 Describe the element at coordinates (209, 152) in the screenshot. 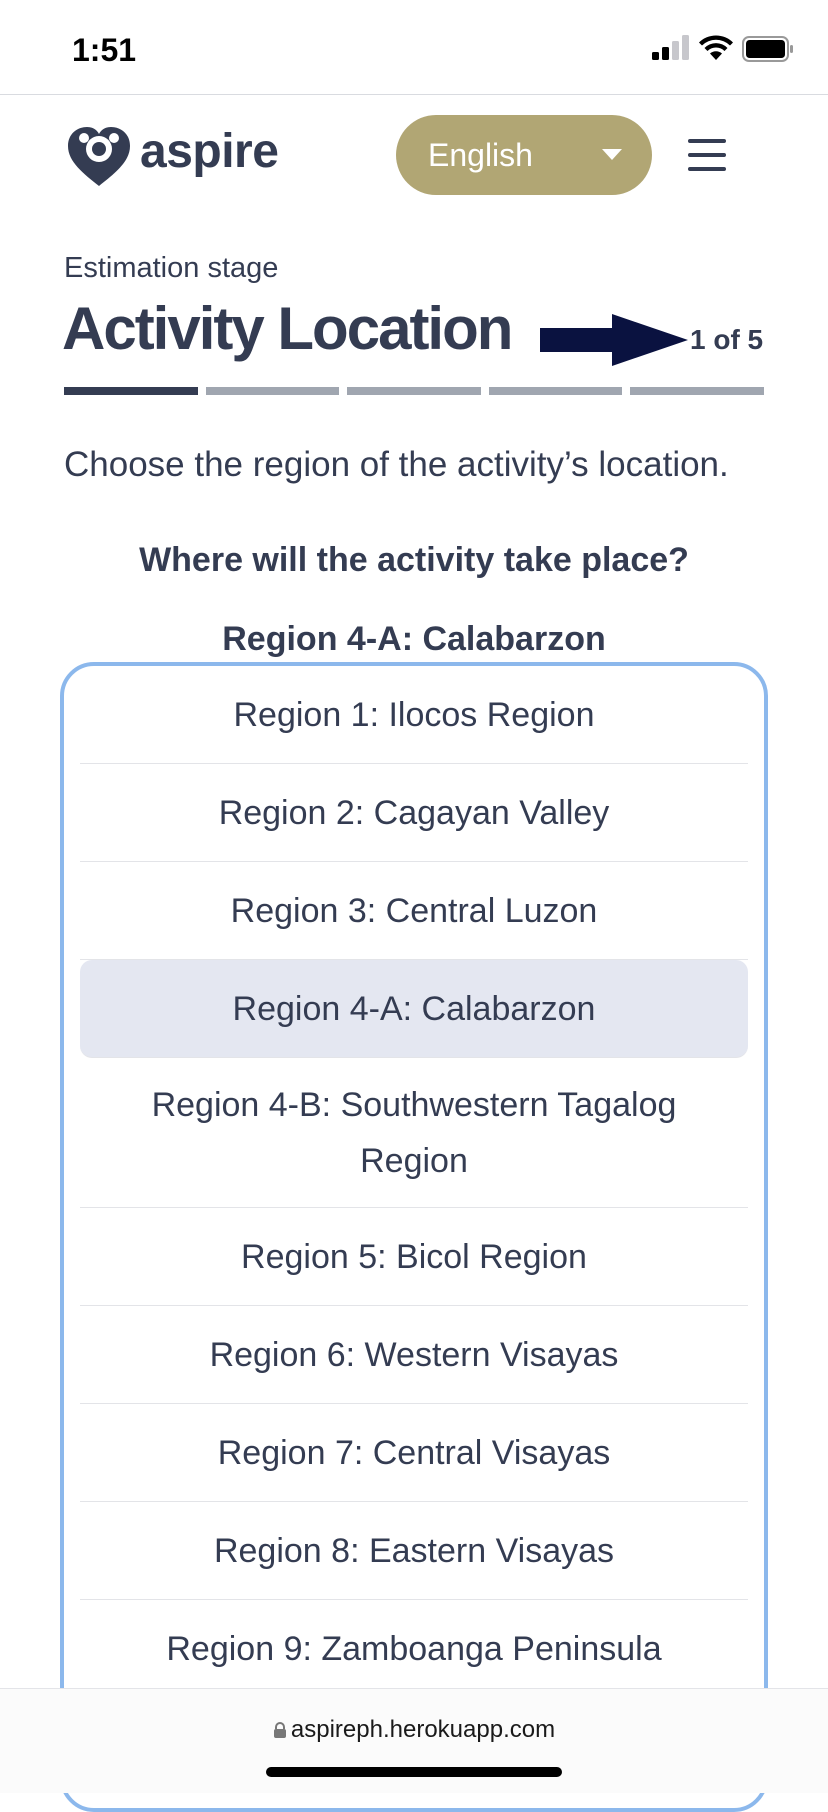

I see `aspire-logo-text: aspire` at that location.